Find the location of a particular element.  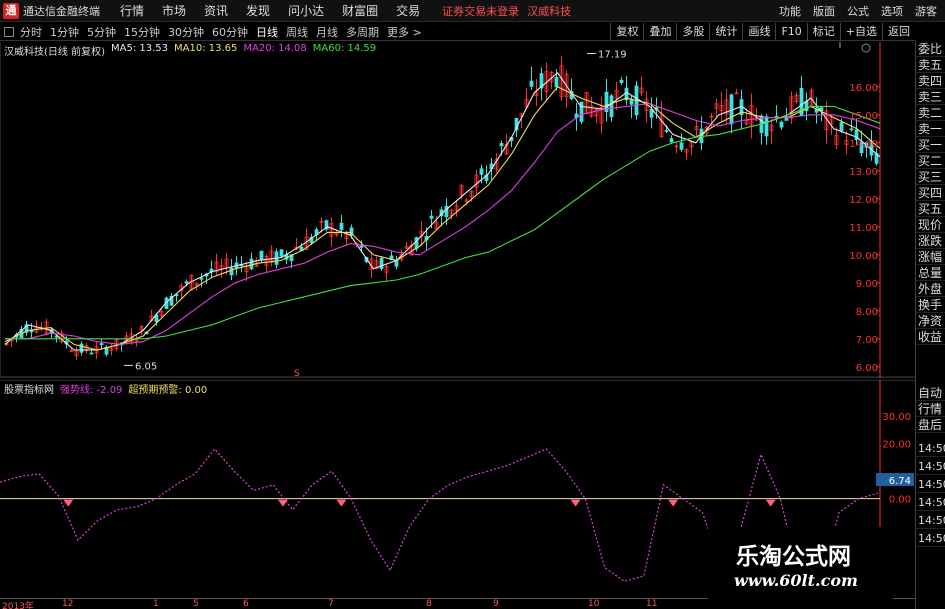

menu-item-news: 资讯 is located at coordinates (216, 10).